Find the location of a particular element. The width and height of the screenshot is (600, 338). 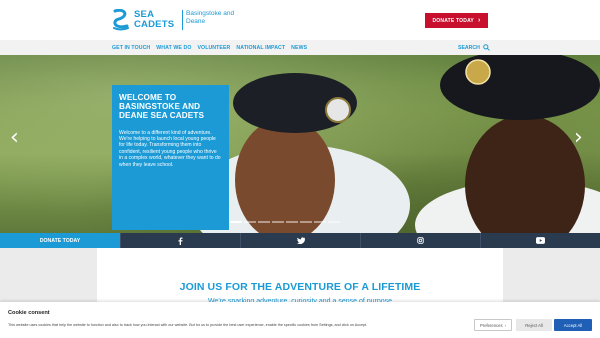

accept-all-button: Accept All is located at coordinates (573, 325).